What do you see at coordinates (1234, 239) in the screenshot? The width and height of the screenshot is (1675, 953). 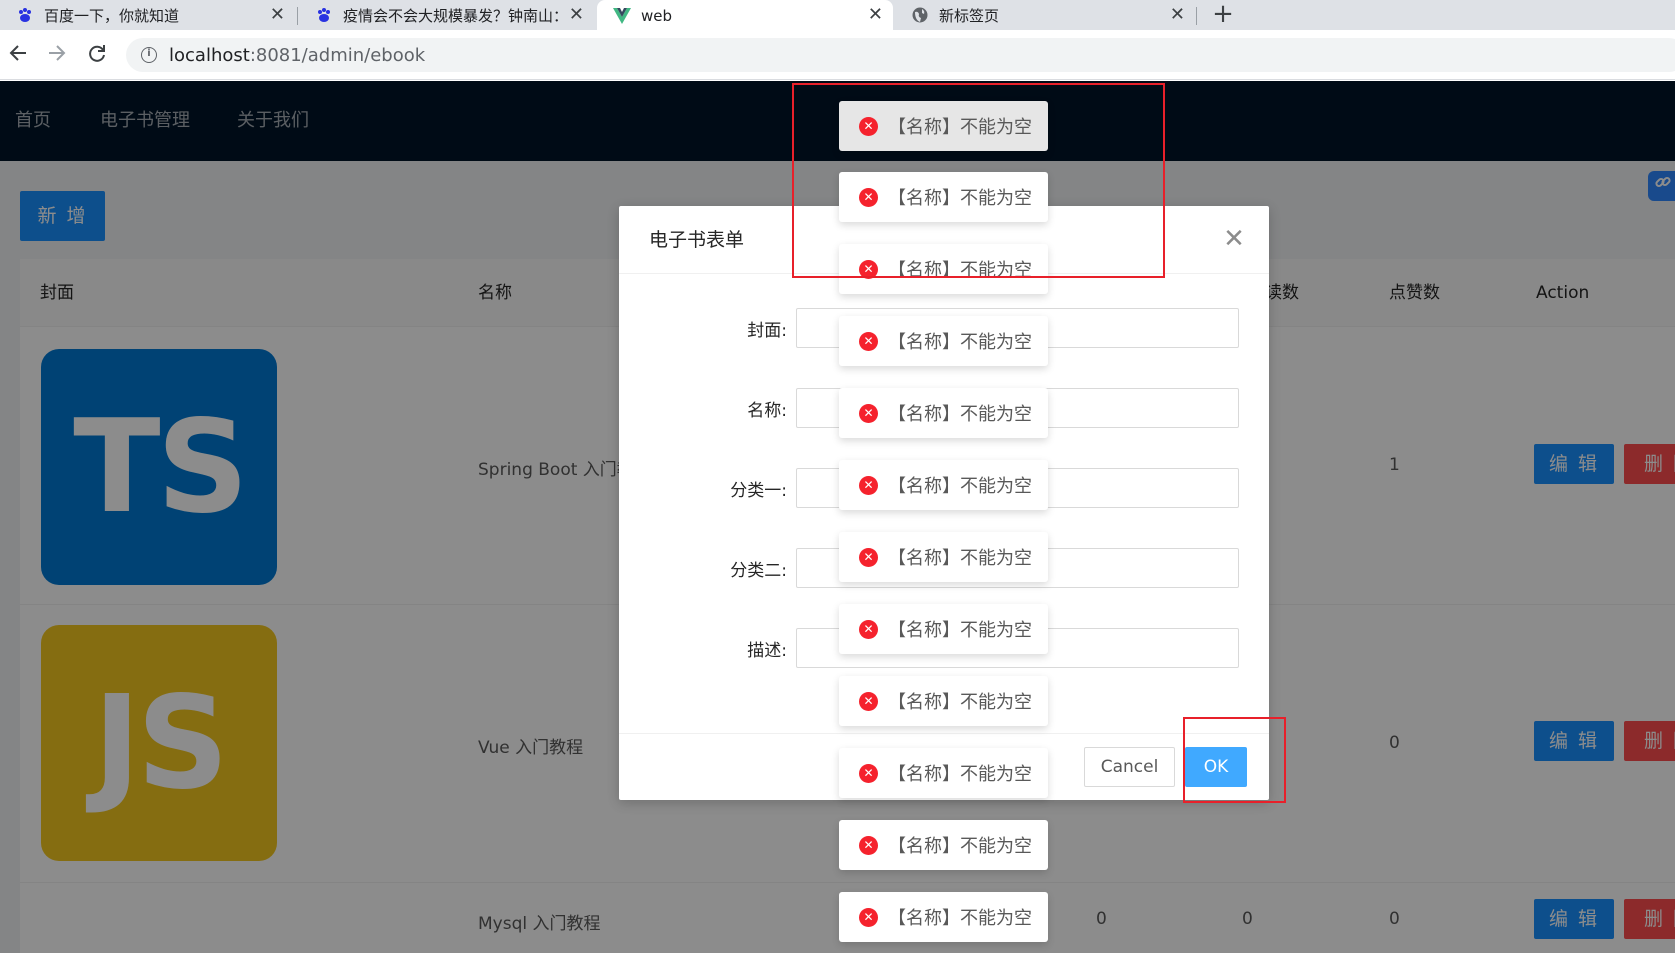 I see `close-icon: ✕` at bounding box center [1234, 239].